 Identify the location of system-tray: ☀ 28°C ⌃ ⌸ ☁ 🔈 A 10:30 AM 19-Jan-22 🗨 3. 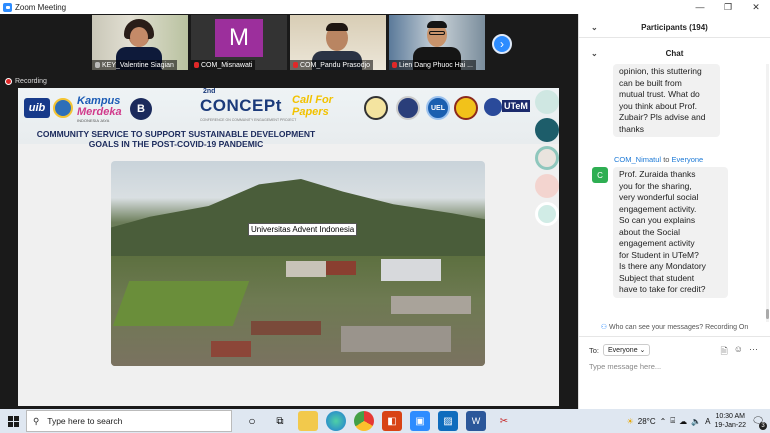
(698, 421).